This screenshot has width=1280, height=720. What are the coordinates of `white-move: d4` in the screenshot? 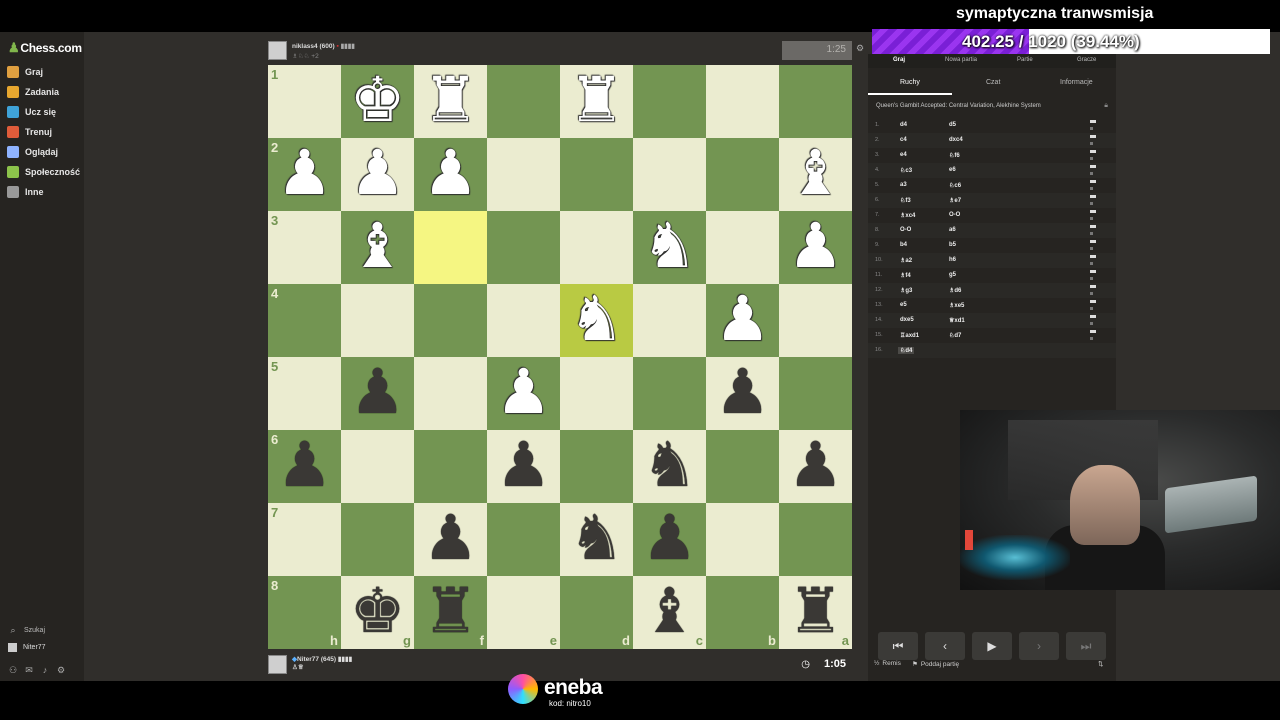 It's located at (903, 125).